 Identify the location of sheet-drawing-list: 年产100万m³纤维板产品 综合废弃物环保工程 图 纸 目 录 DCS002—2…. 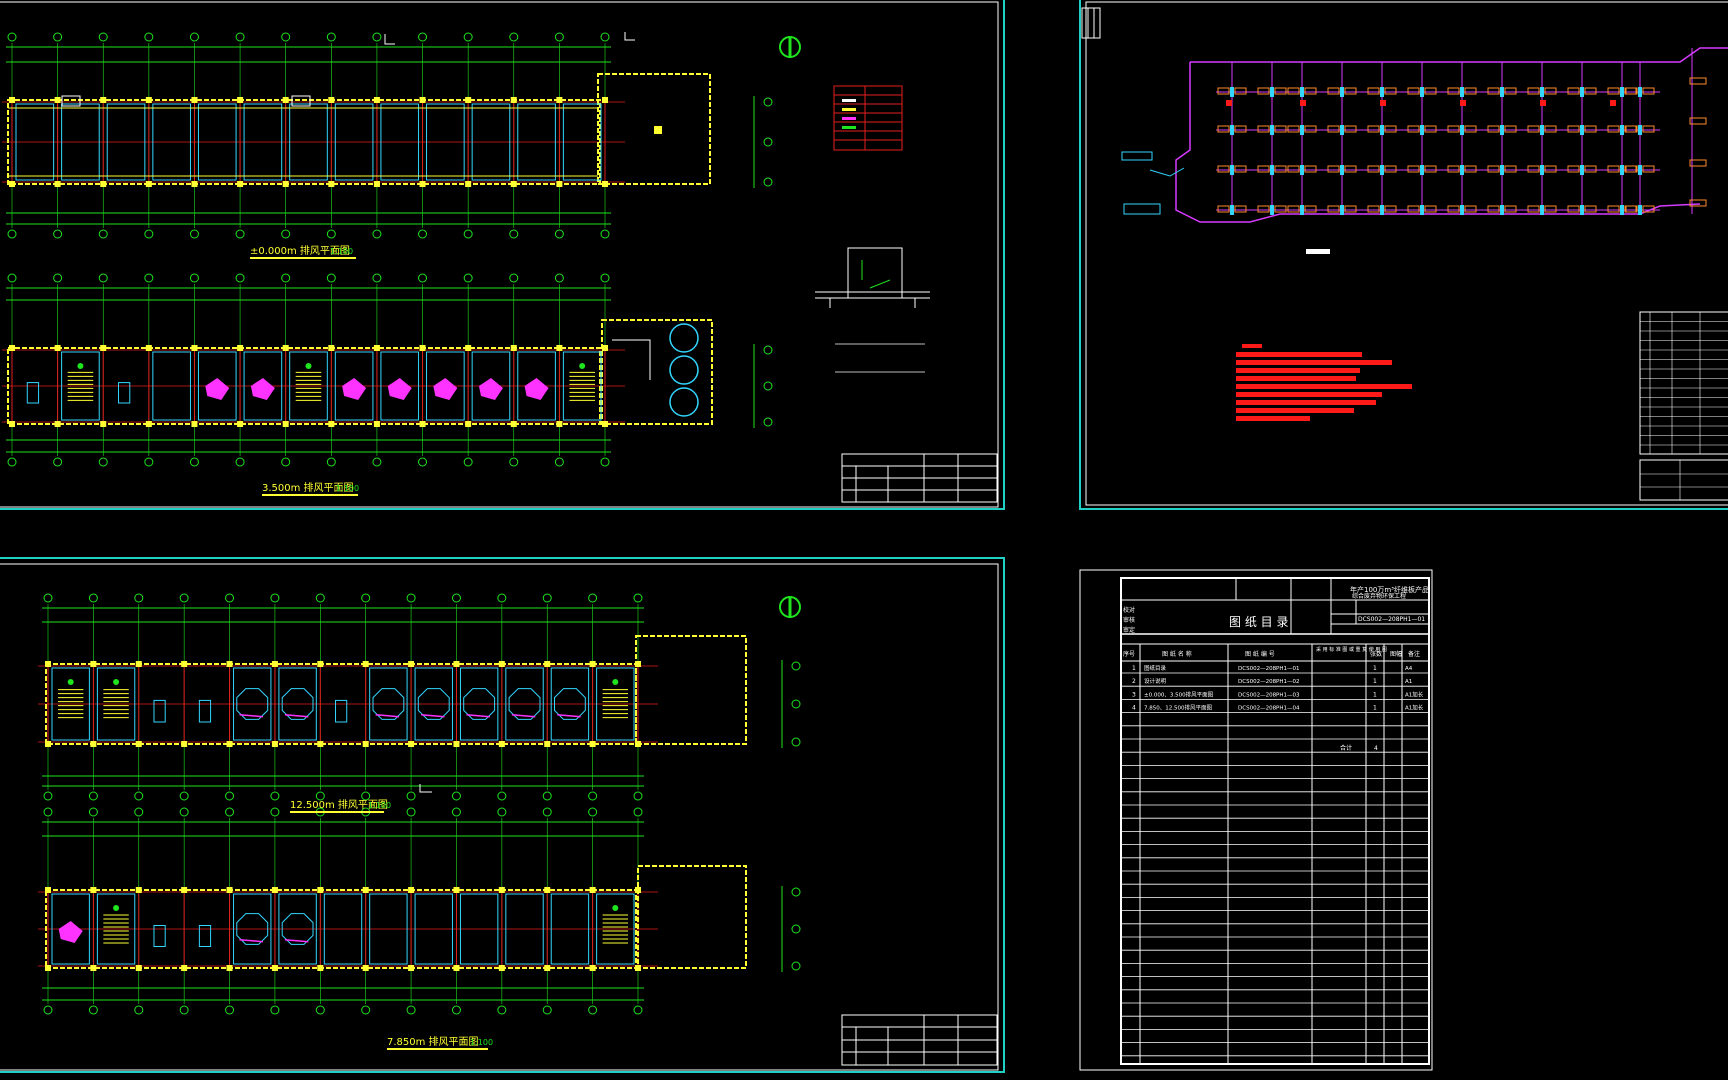
(1256, 820).